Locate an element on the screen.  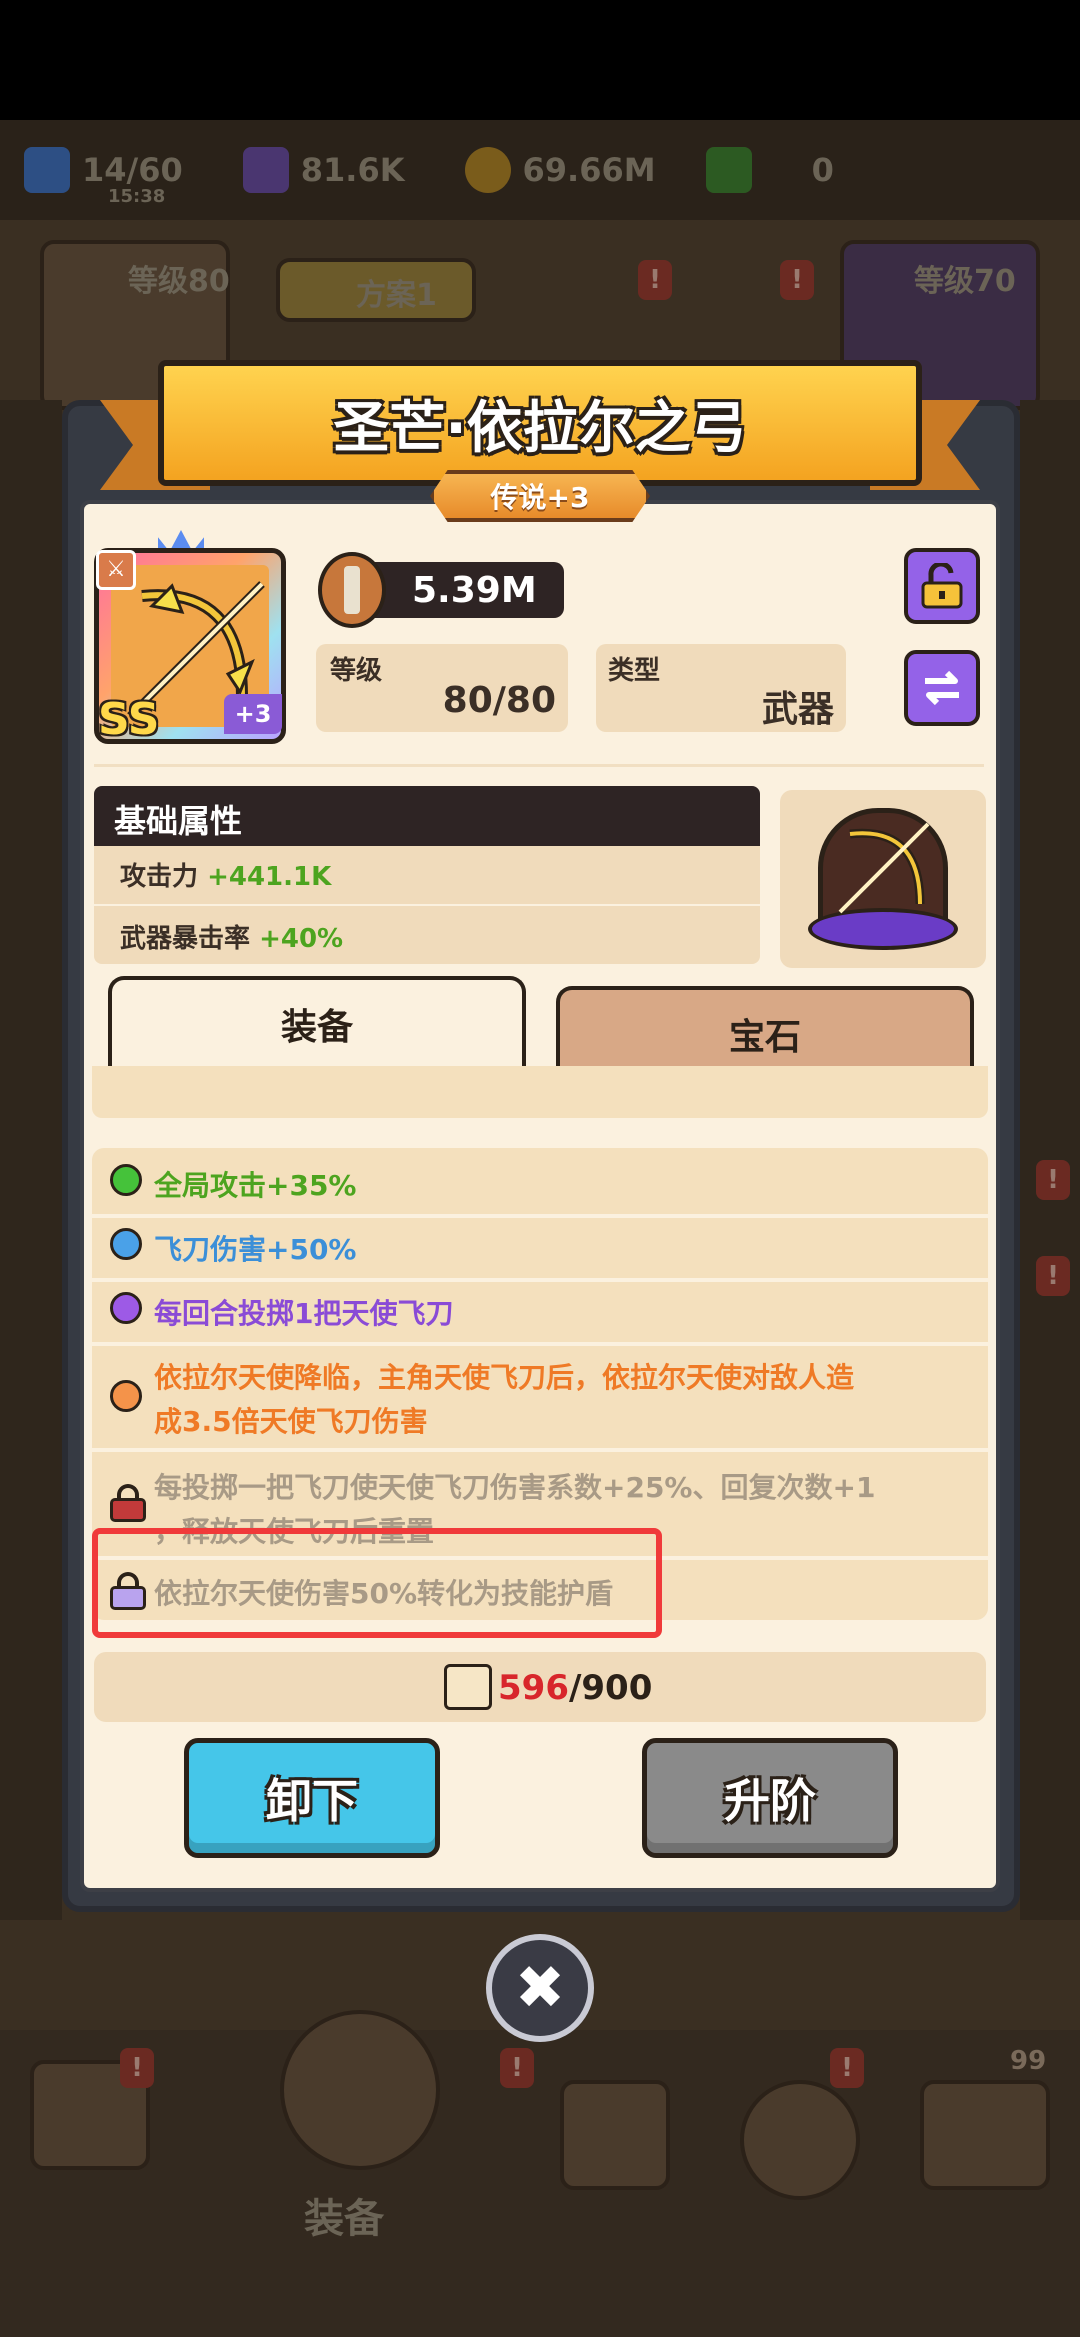
resource-green-gem: 0 is located at coordinates (769, 170).